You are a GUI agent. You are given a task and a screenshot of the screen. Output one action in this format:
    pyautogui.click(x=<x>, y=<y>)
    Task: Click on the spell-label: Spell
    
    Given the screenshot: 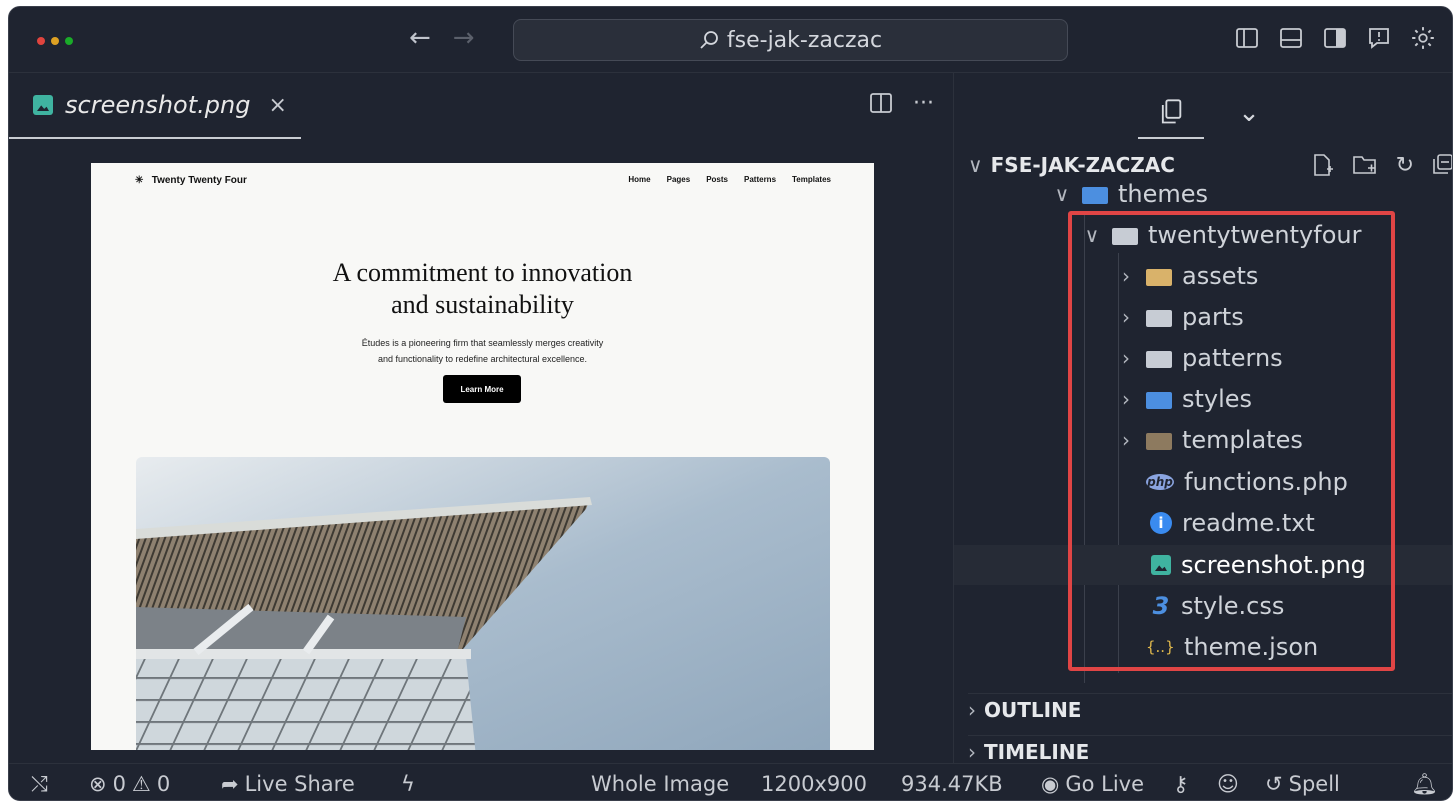 What is the action you would take?
    pyautogui.click(x=1314, y=784)
    